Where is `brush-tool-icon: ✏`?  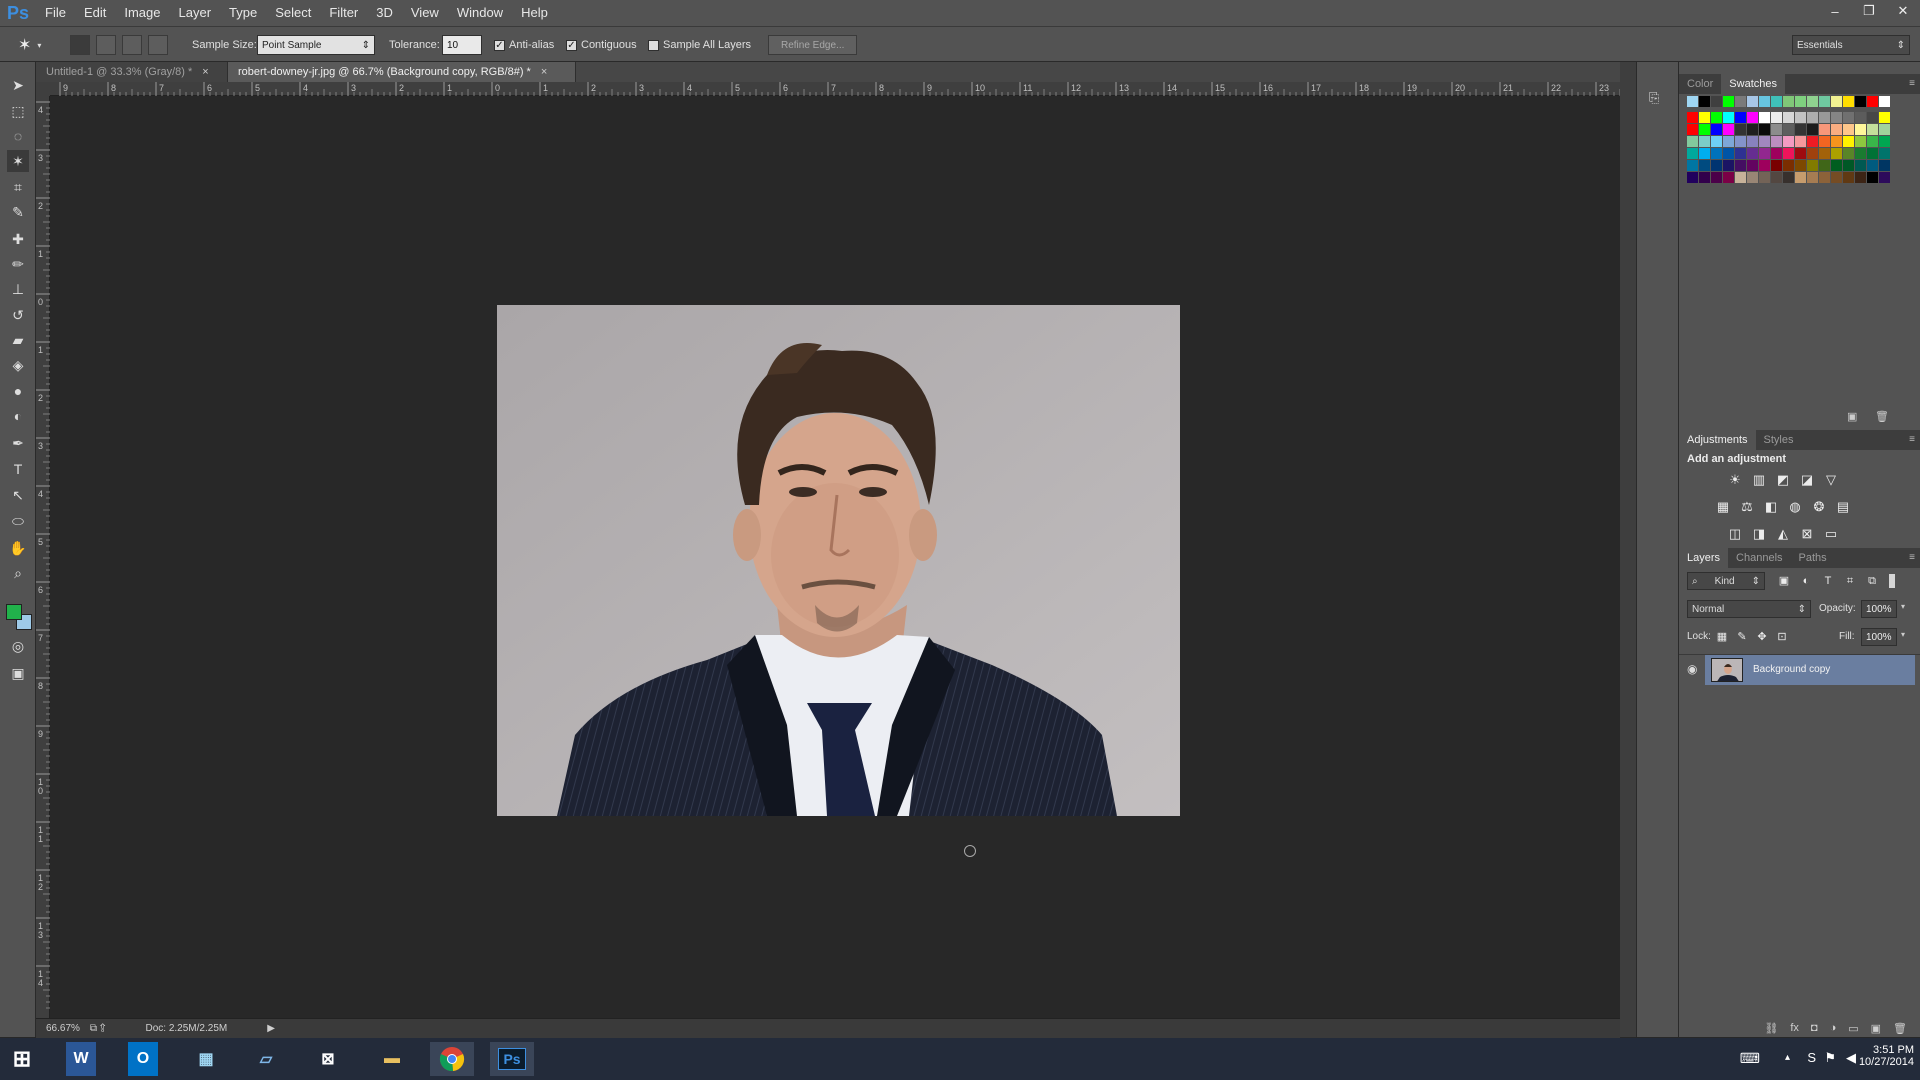 brush-tool-icon: ✏ is located at coordinates (18, 264).